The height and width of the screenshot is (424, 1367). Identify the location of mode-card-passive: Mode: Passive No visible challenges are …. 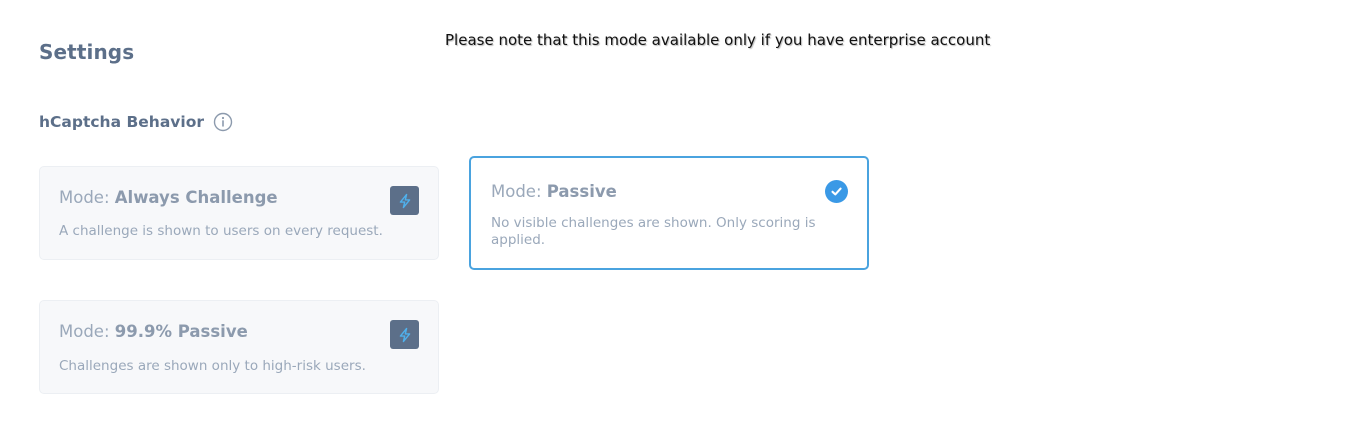
(669, 213).